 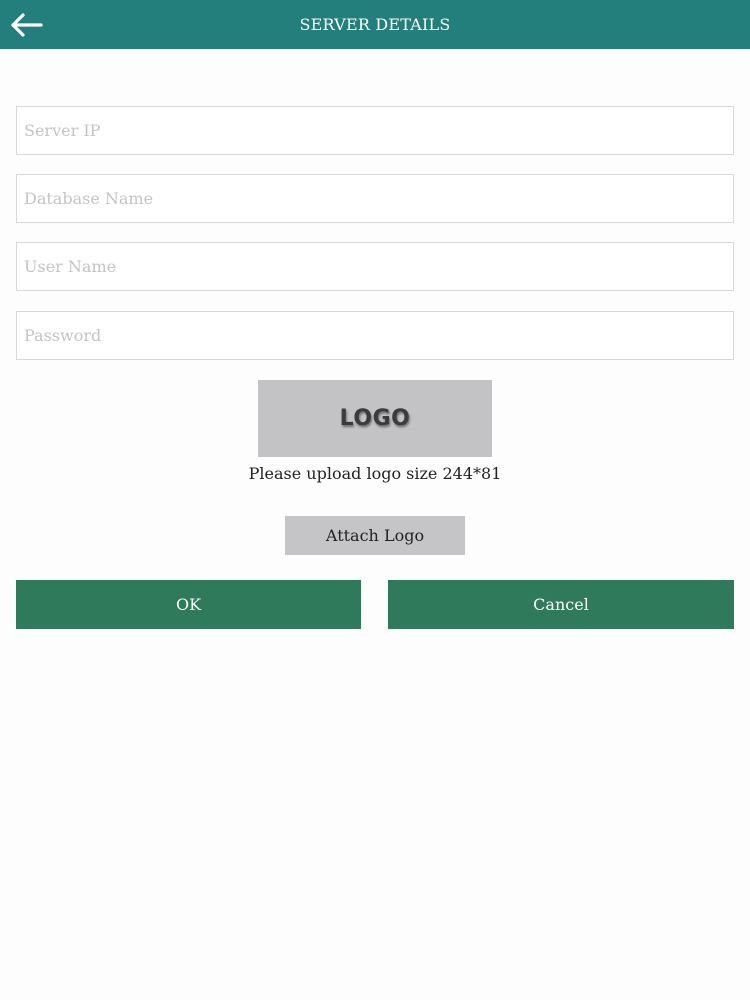 I want to click on attach-logo-button: Attach Logo, so click(x=375, y=535).